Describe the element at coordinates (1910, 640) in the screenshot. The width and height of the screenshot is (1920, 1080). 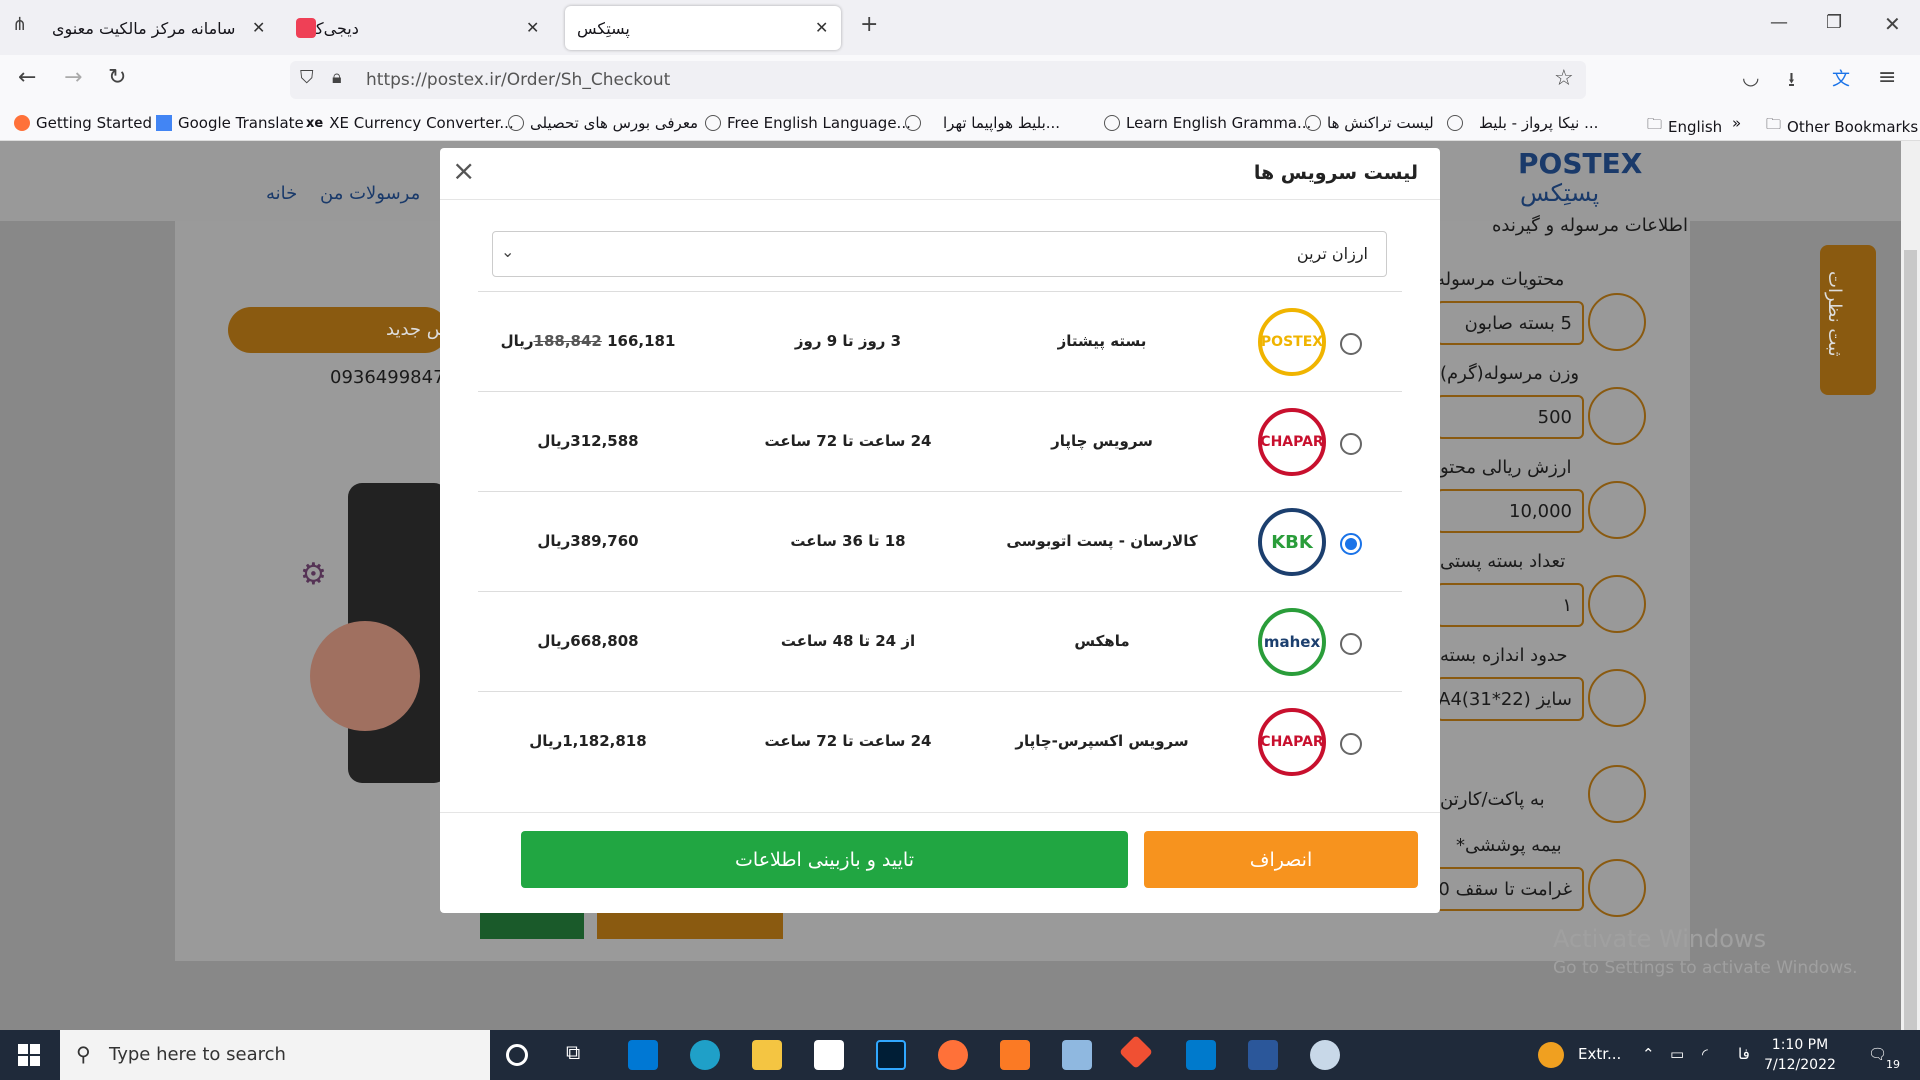
I see `scrollbar-thumb` at that location.